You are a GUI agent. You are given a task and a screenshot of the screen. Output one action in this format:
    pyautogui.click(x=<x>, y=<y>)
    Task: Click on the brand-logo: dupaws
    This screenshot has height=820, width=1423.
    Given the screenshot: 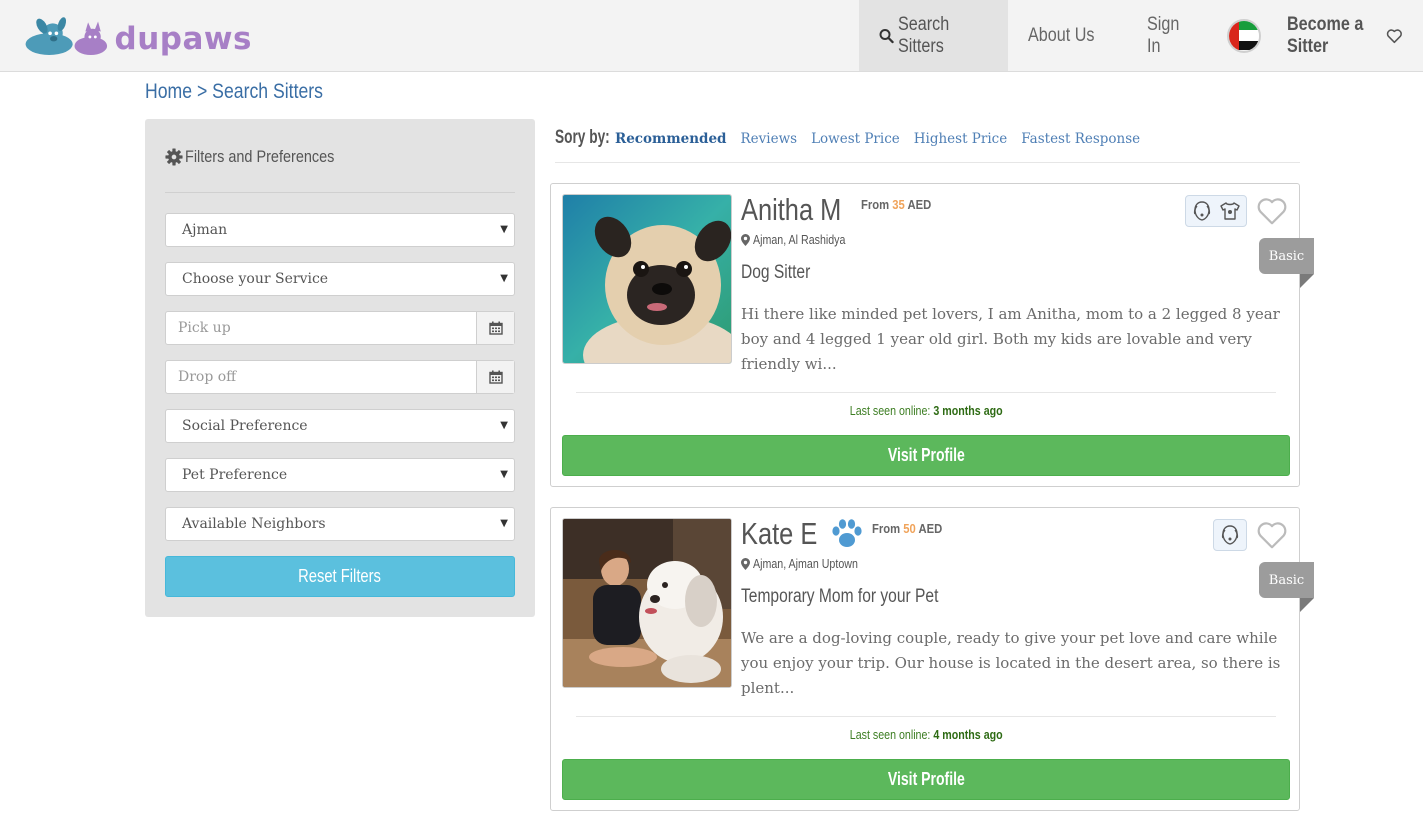 What is the action you would take?
    pyautogui.click(x=137, y=36)
    